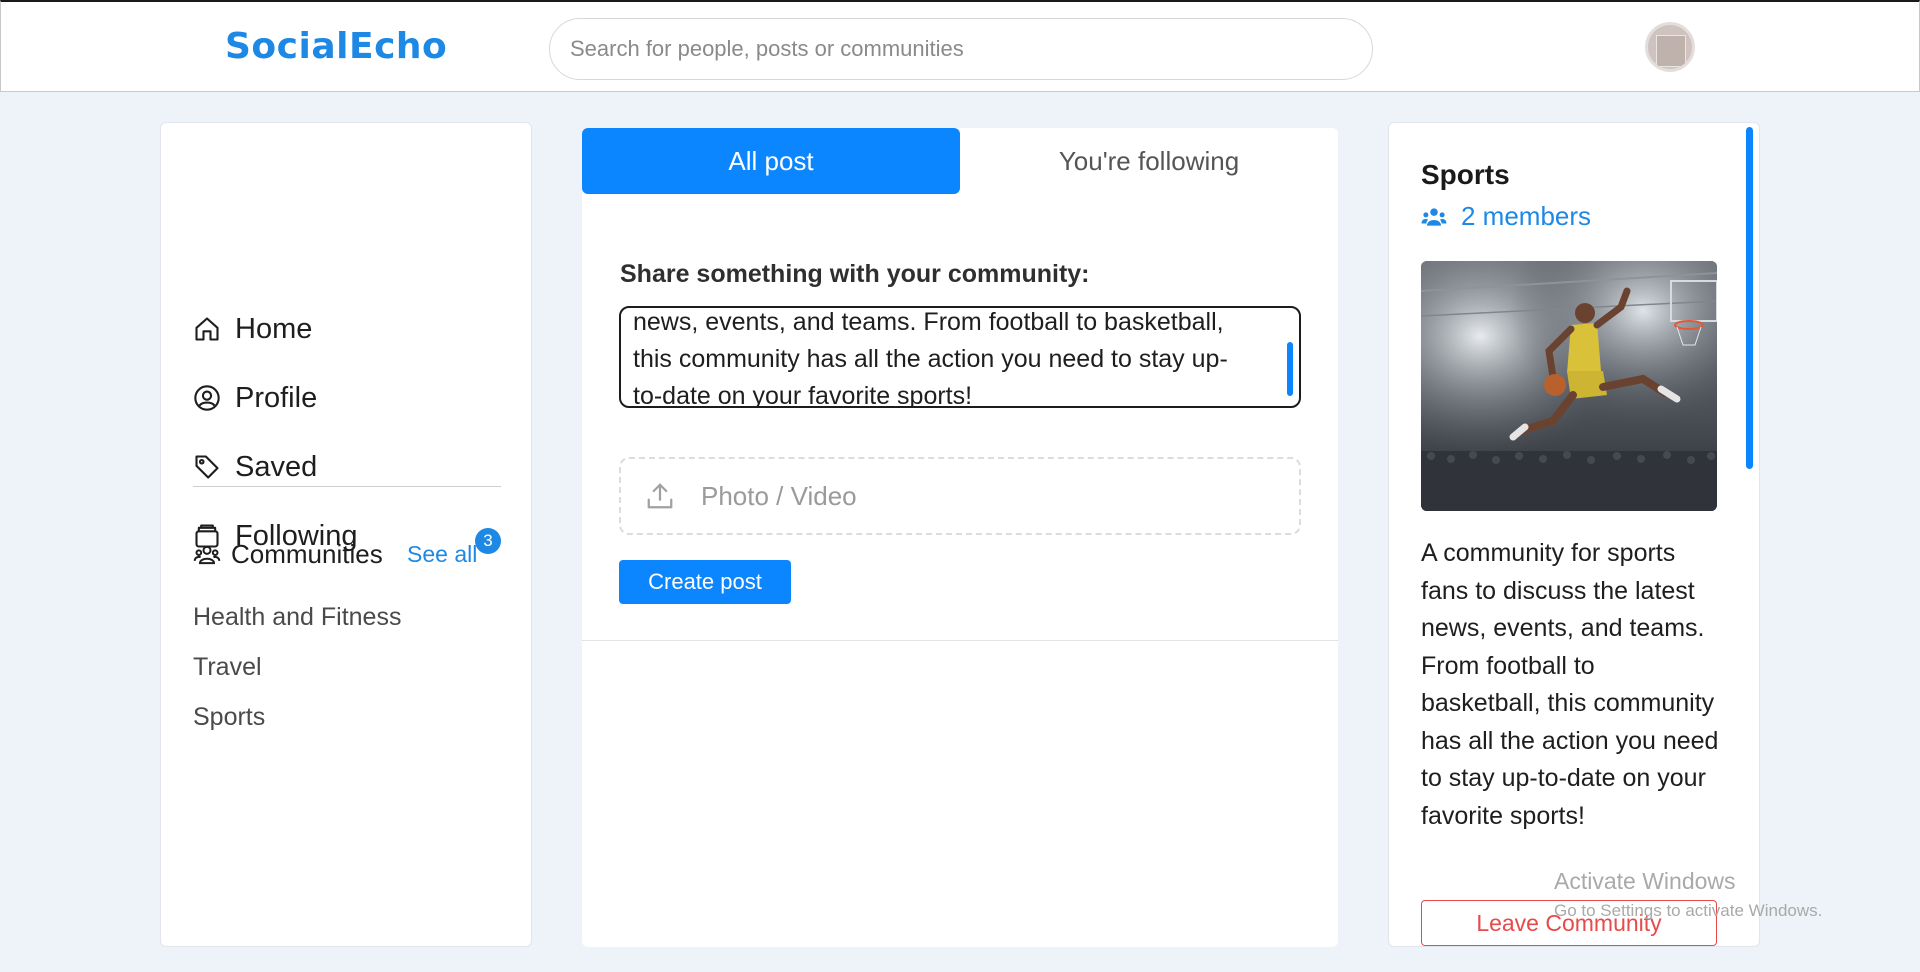  I want to click on create-post-button: Create post, so click(705, 582).